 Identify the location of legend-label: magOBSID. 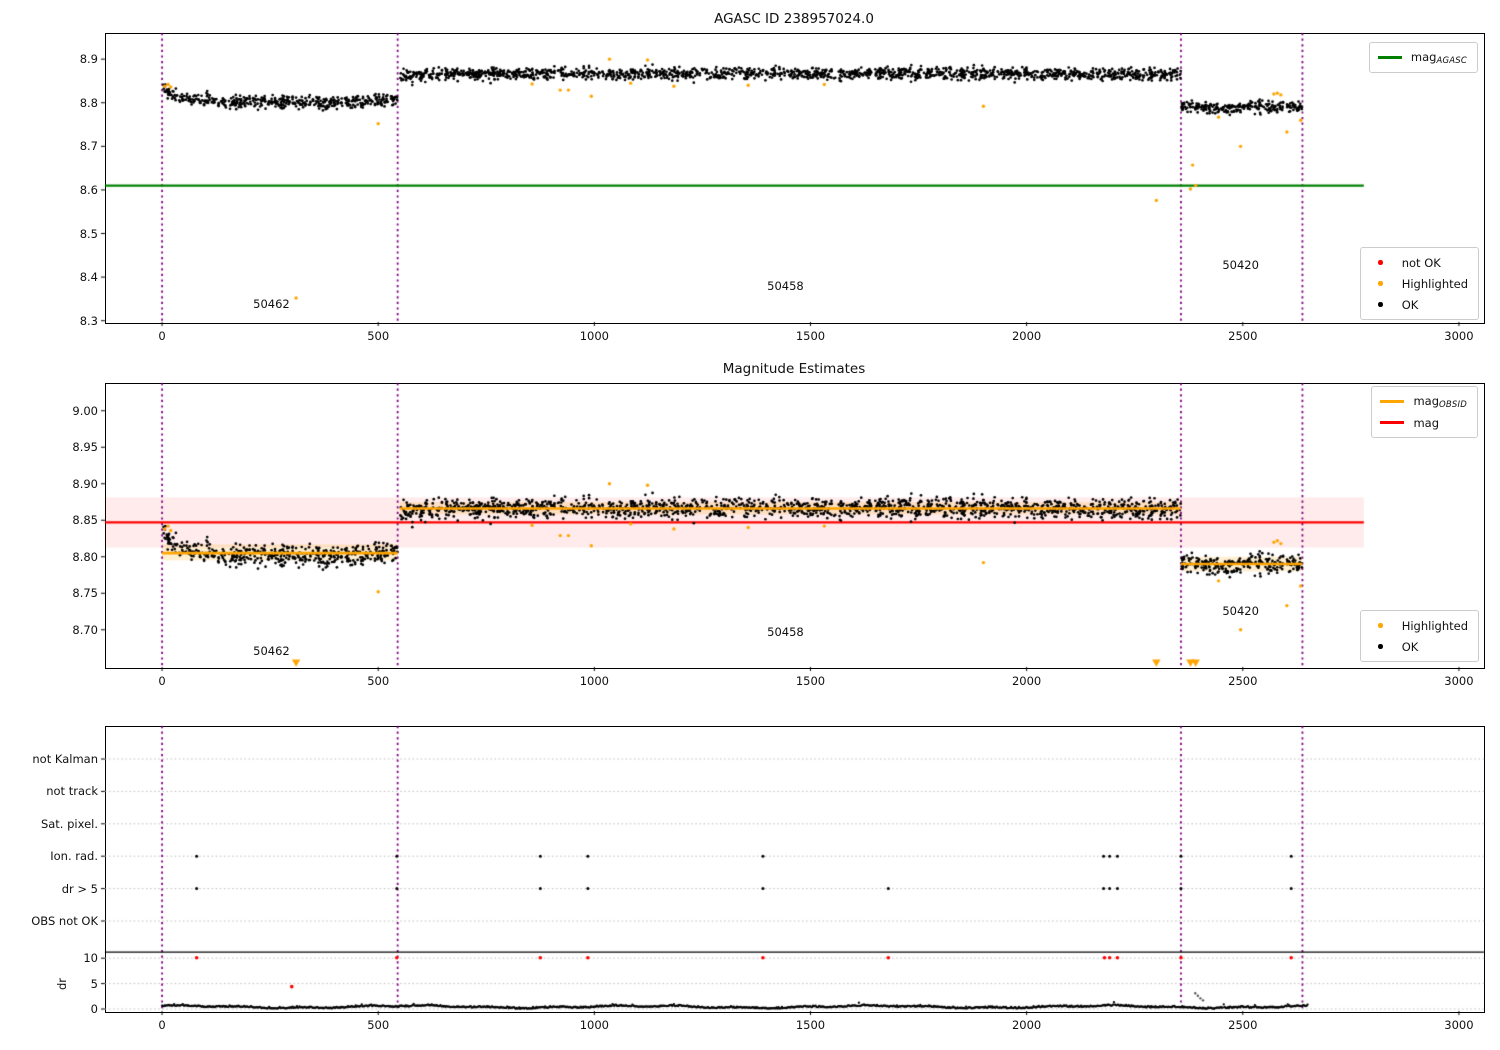
(1440, 401).